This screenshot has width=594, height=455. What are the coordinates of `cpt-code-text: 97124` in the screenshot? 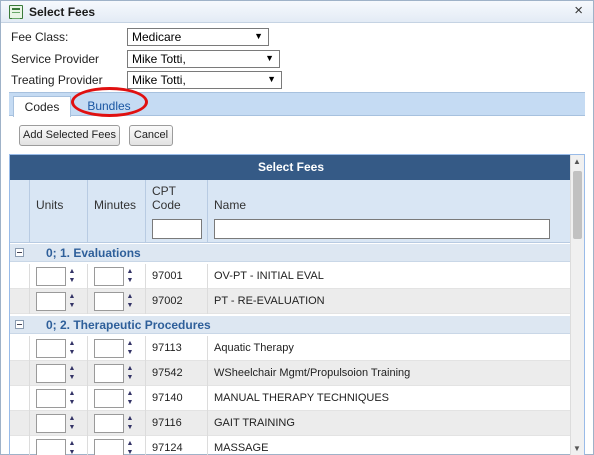 It's located at (167, 448).